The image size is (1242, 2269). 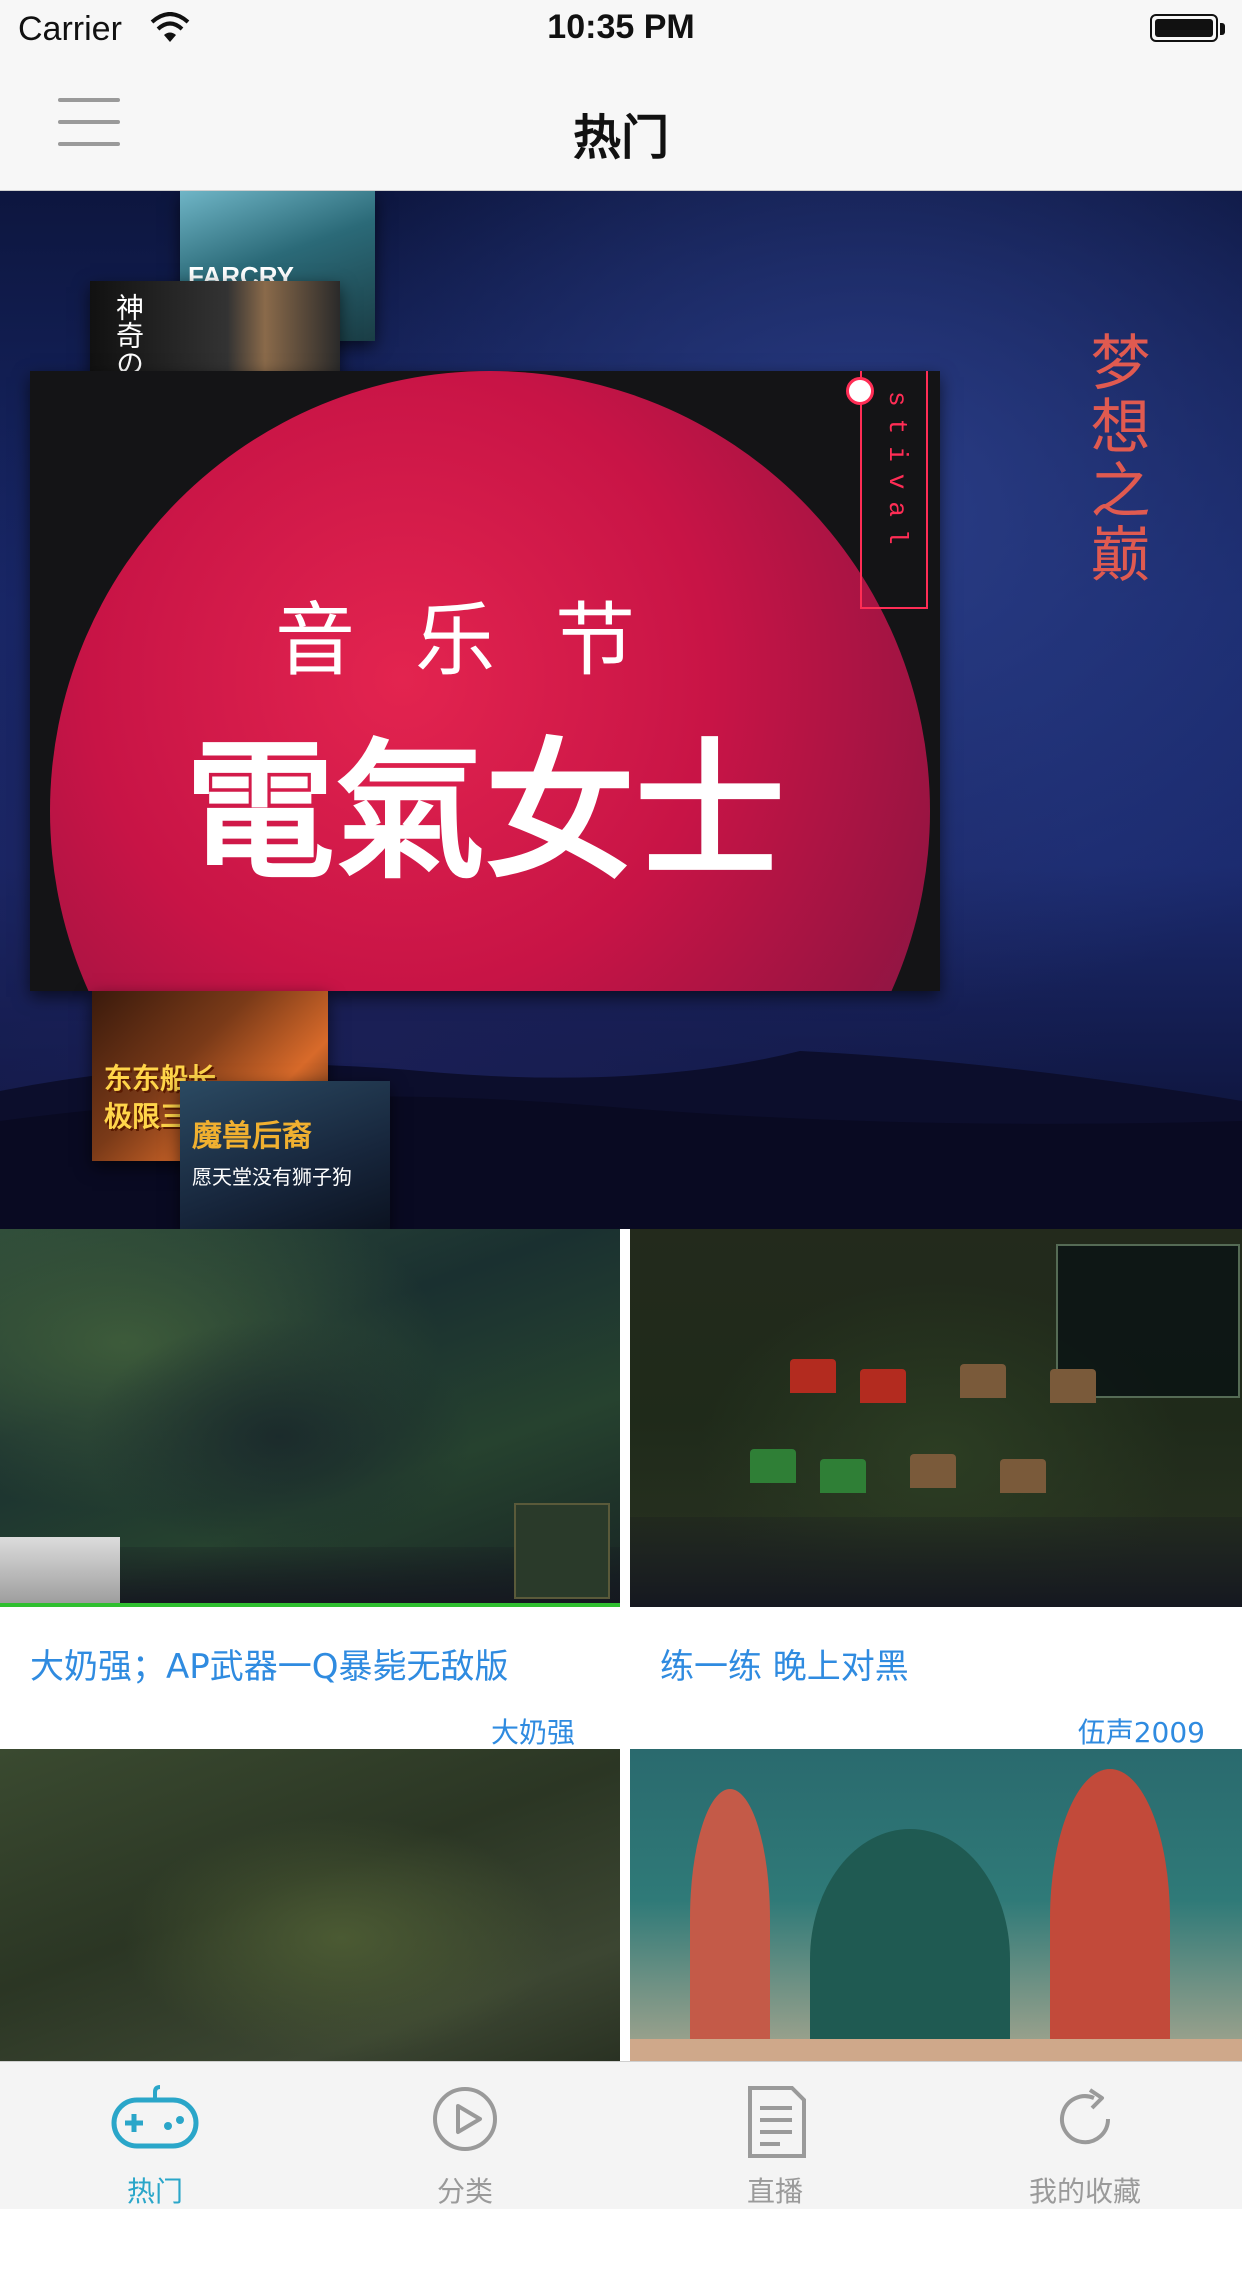 I want to click on music-tag-frame: stival, so click(x=894, y=490).